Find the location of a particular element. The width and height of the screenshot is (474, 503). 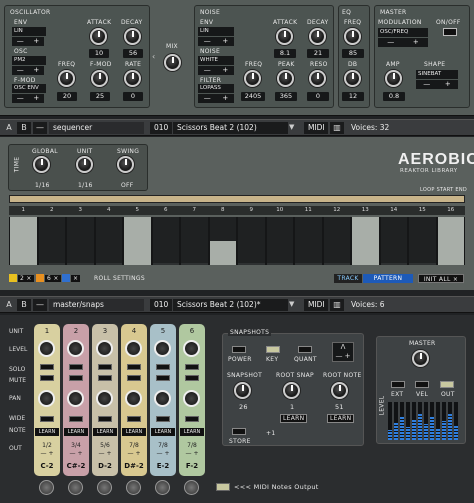

osc-type-stepper: — + is located at coordinates (28, 70).